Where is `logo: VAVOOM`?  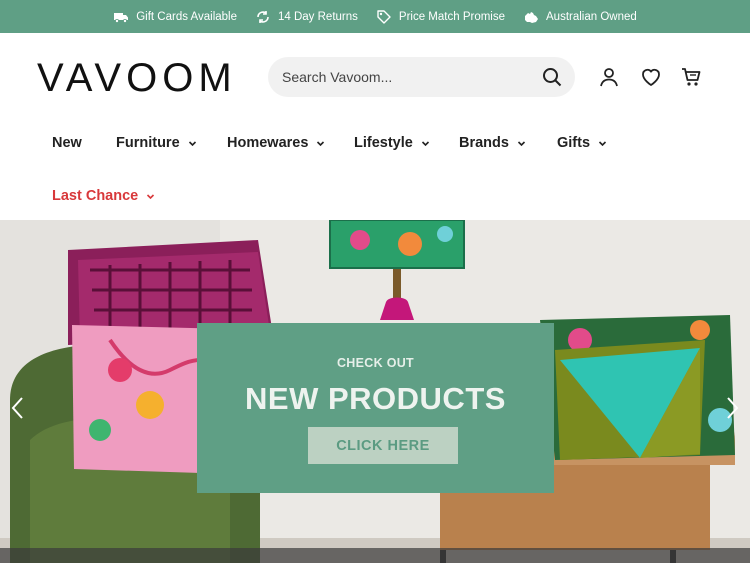
logo: VAVOOM is located at coordinates (142, 77).